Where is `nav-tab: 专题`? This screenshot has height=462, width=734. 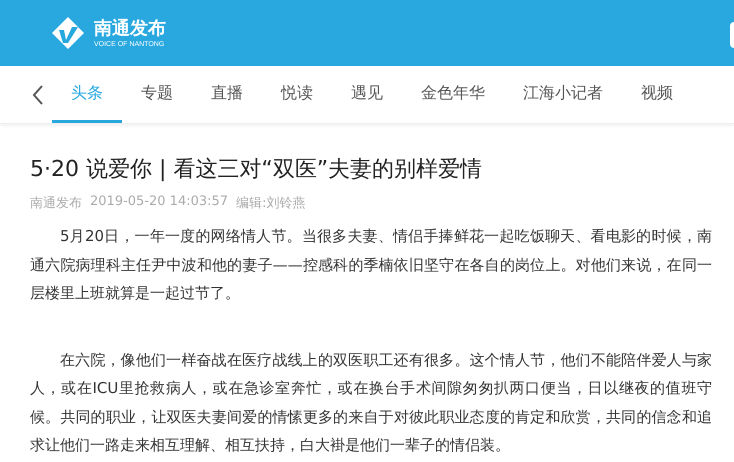
nav-tab: 专题 is located at coordinates (157, 94).